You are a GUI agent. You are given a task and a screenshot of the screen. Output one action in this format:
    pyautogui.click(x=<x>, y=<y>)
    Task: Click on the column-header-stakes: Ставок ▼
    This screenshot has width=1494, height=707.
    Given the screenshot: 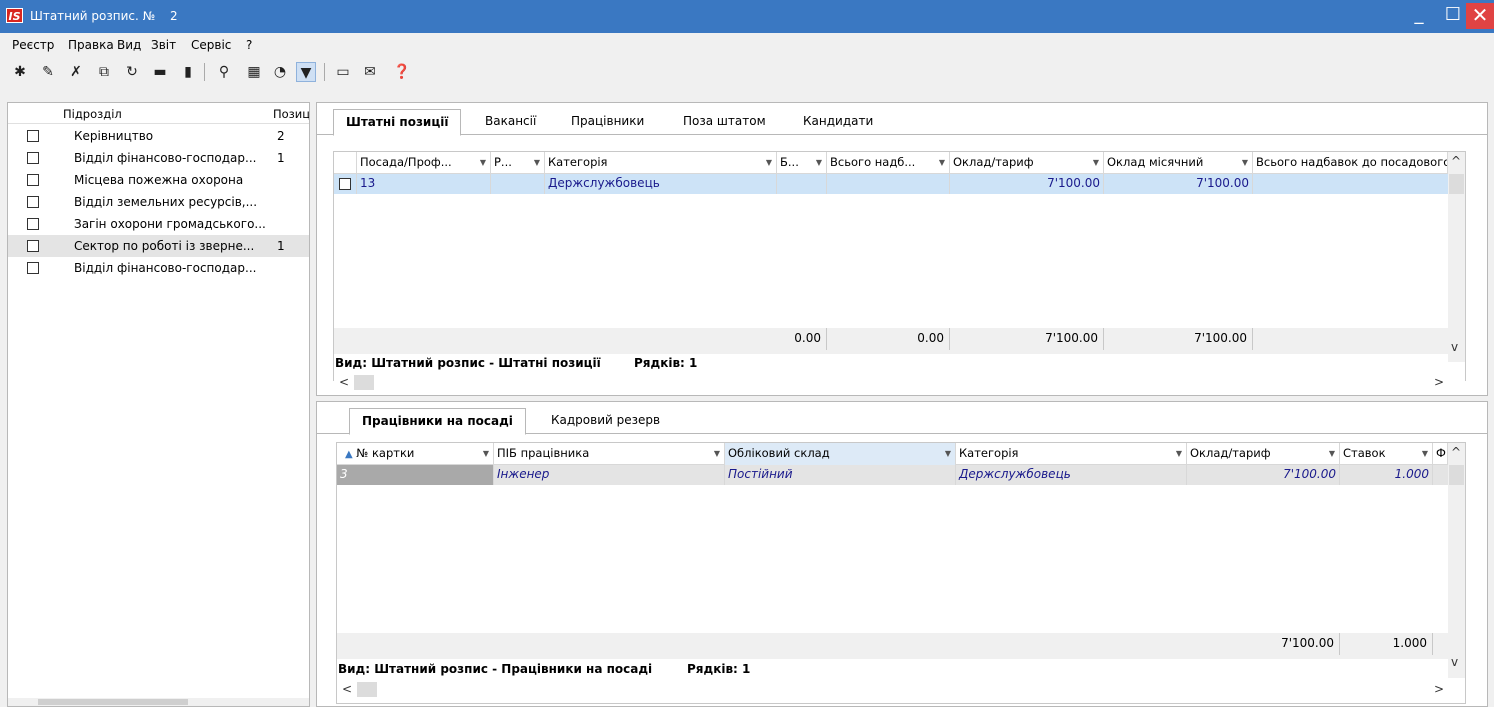 What is the action you would take?
    pyautogui.click(x=1386, y=454)
    